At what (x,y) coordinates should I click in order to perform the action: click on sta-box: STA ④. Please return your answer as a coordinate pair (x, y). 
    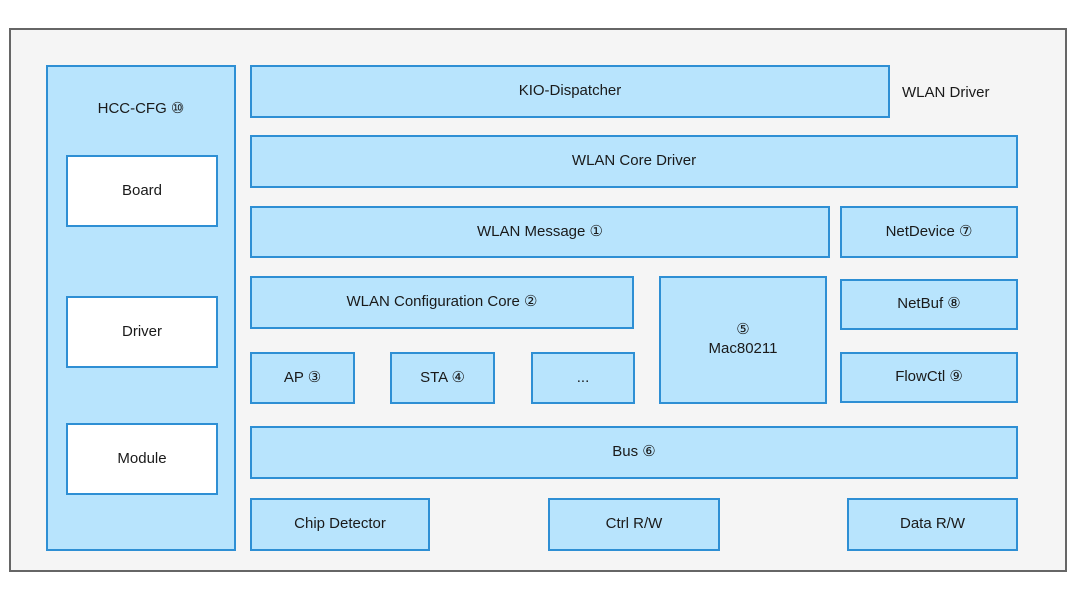
    Looking at the image, I should click on (442, 378).